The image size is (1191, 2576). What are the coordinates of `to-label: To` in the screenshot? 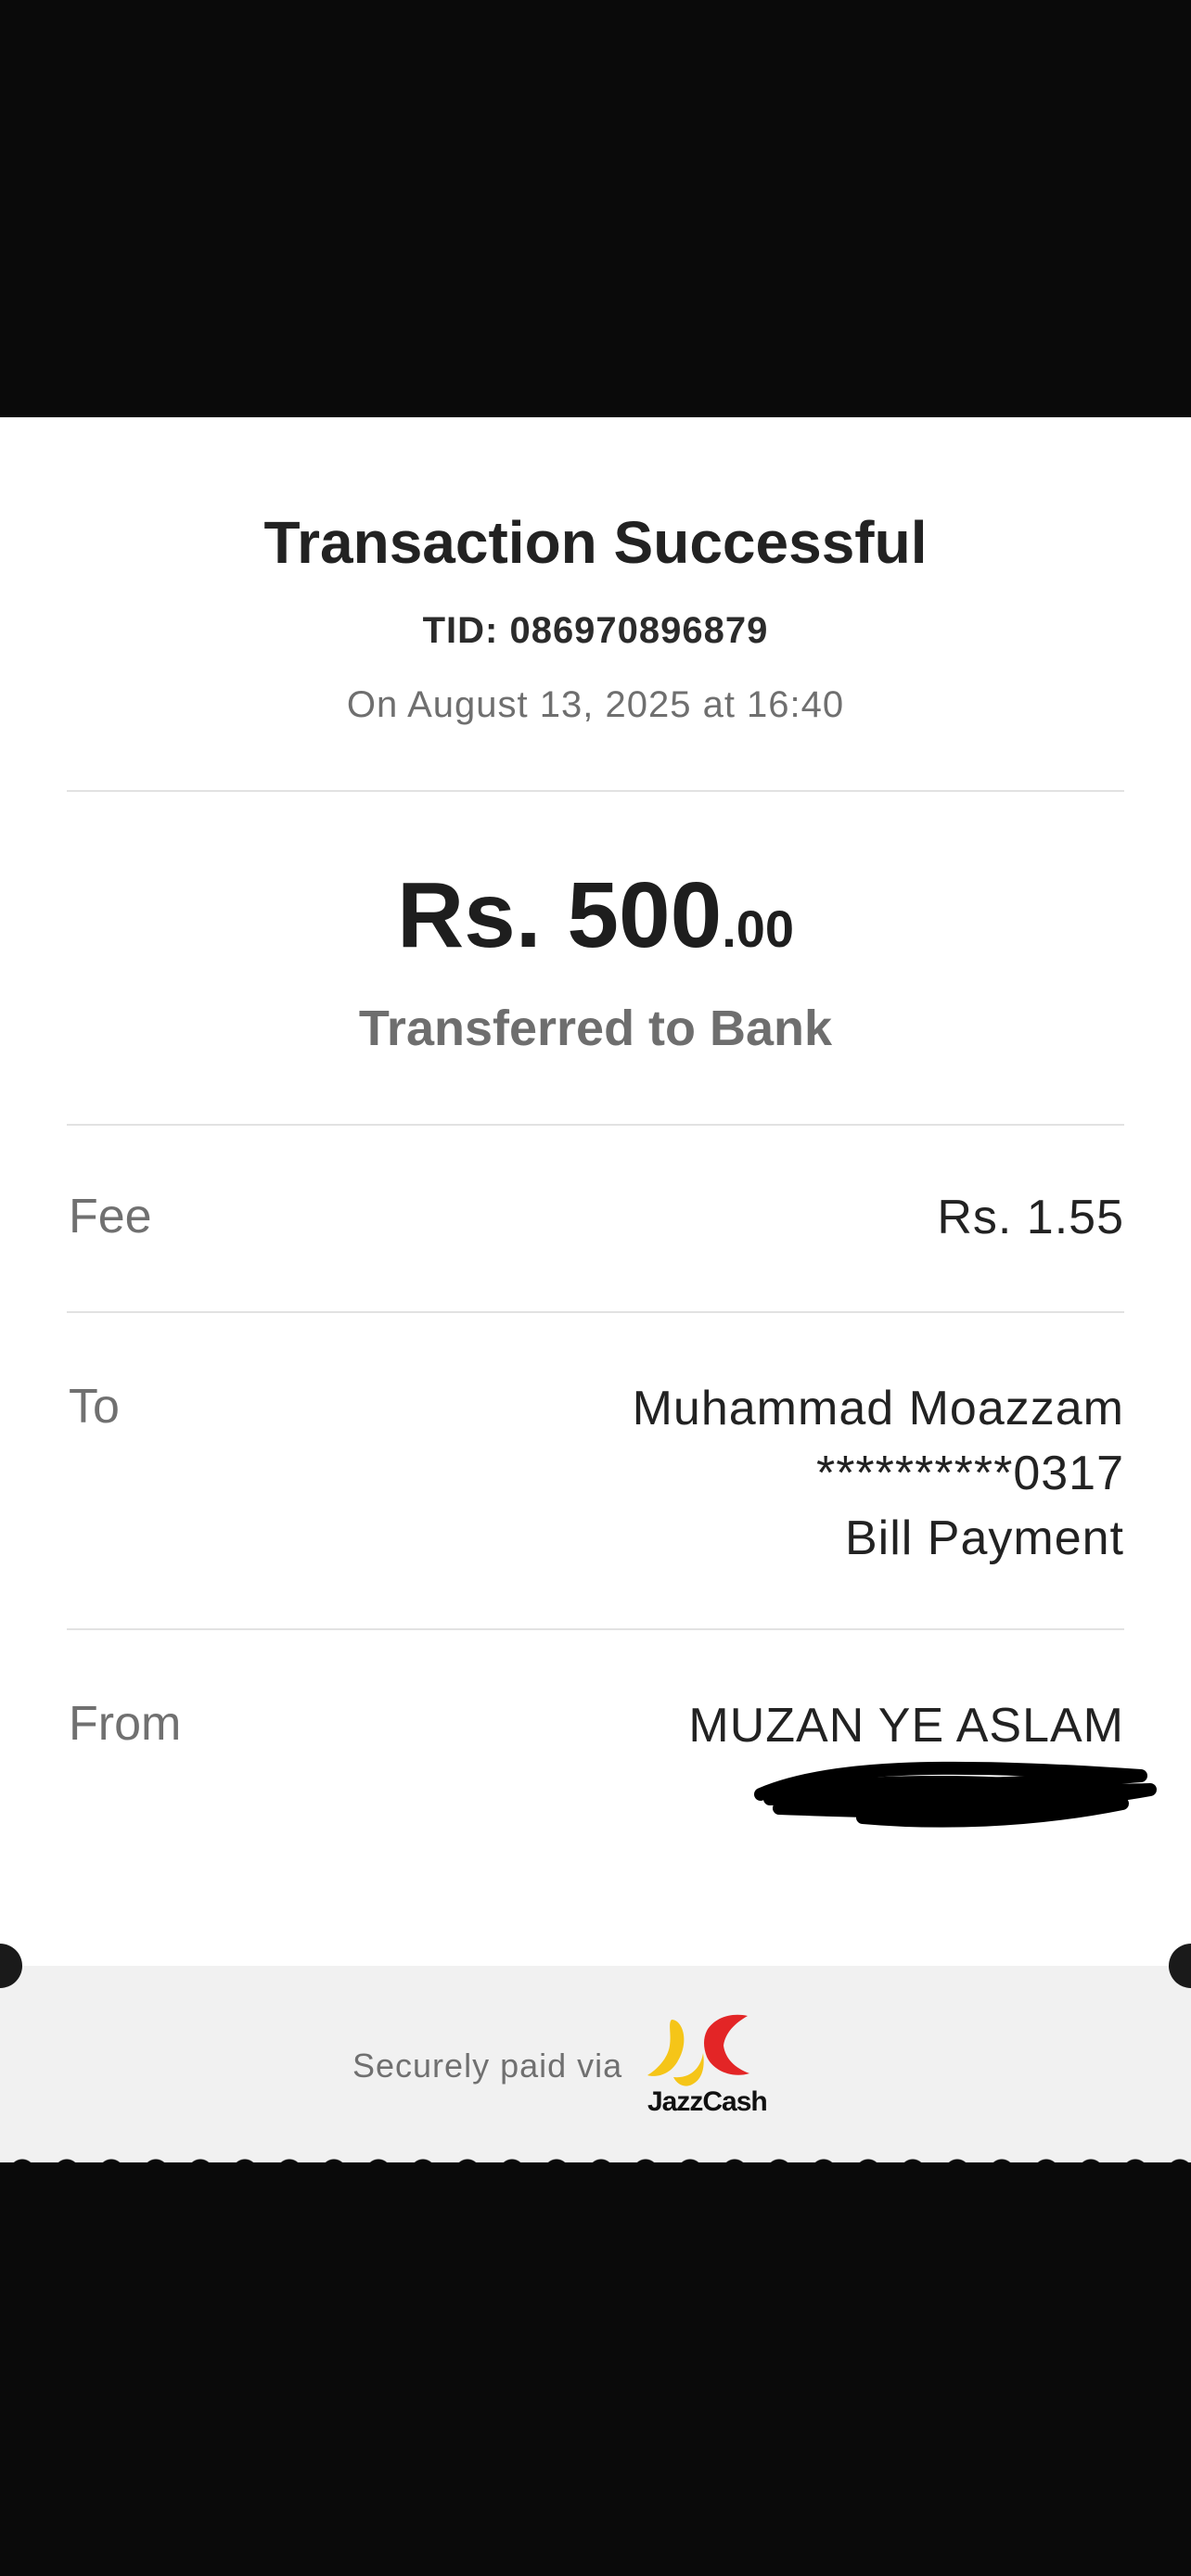 It's located at (95, 1407).